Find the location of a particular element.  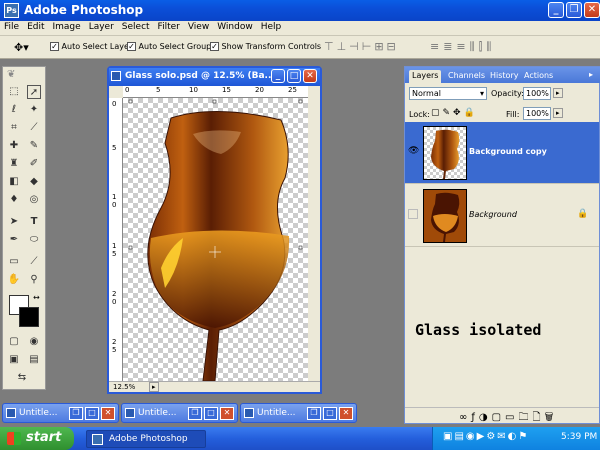

minimize-button: _ is located at coordinates (556, 10).